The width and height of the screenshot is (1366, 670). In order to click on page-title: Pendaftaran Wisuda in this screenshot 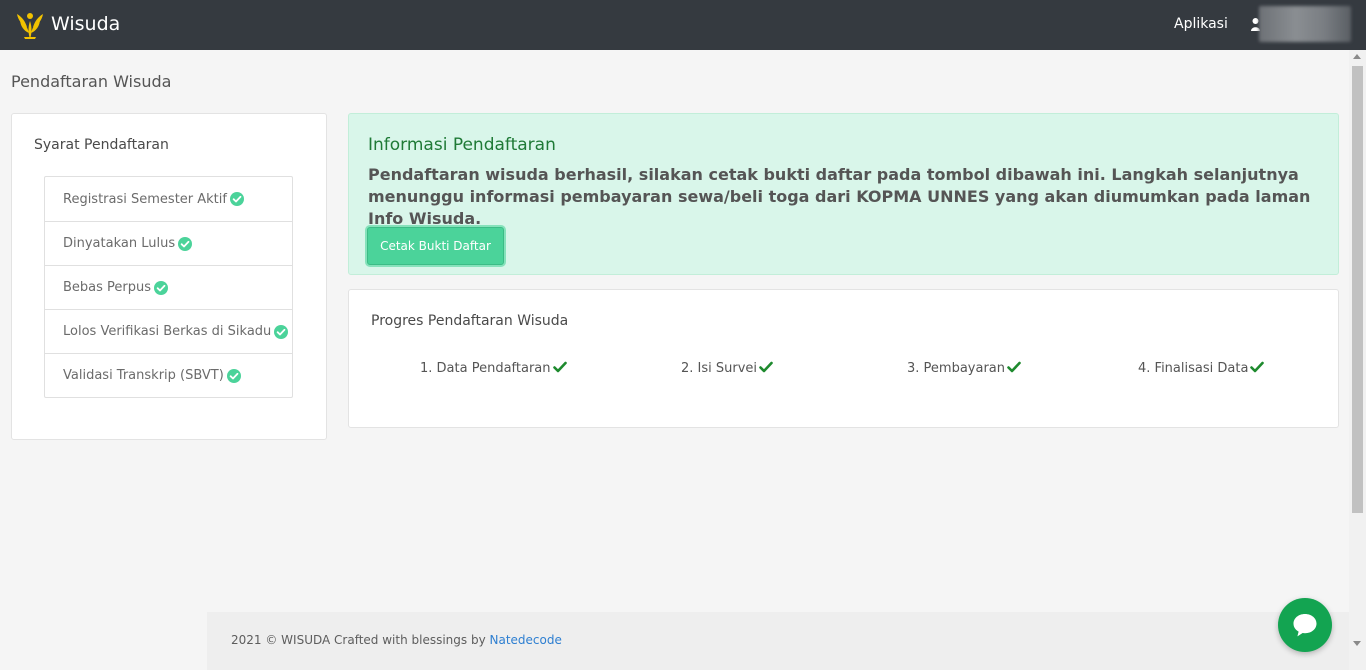, I will do `click(91, 81)`.